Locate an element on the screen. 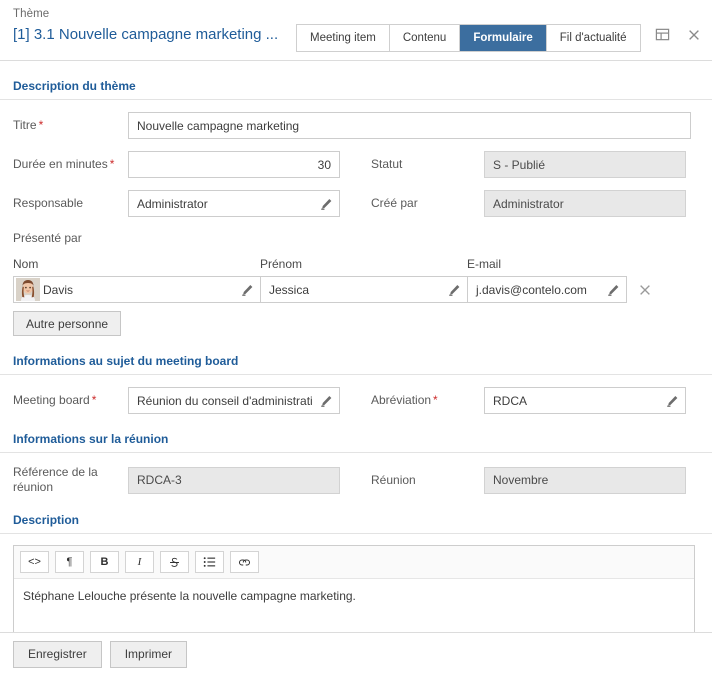  panel-layout-icon is located at coordinates (662, 34).